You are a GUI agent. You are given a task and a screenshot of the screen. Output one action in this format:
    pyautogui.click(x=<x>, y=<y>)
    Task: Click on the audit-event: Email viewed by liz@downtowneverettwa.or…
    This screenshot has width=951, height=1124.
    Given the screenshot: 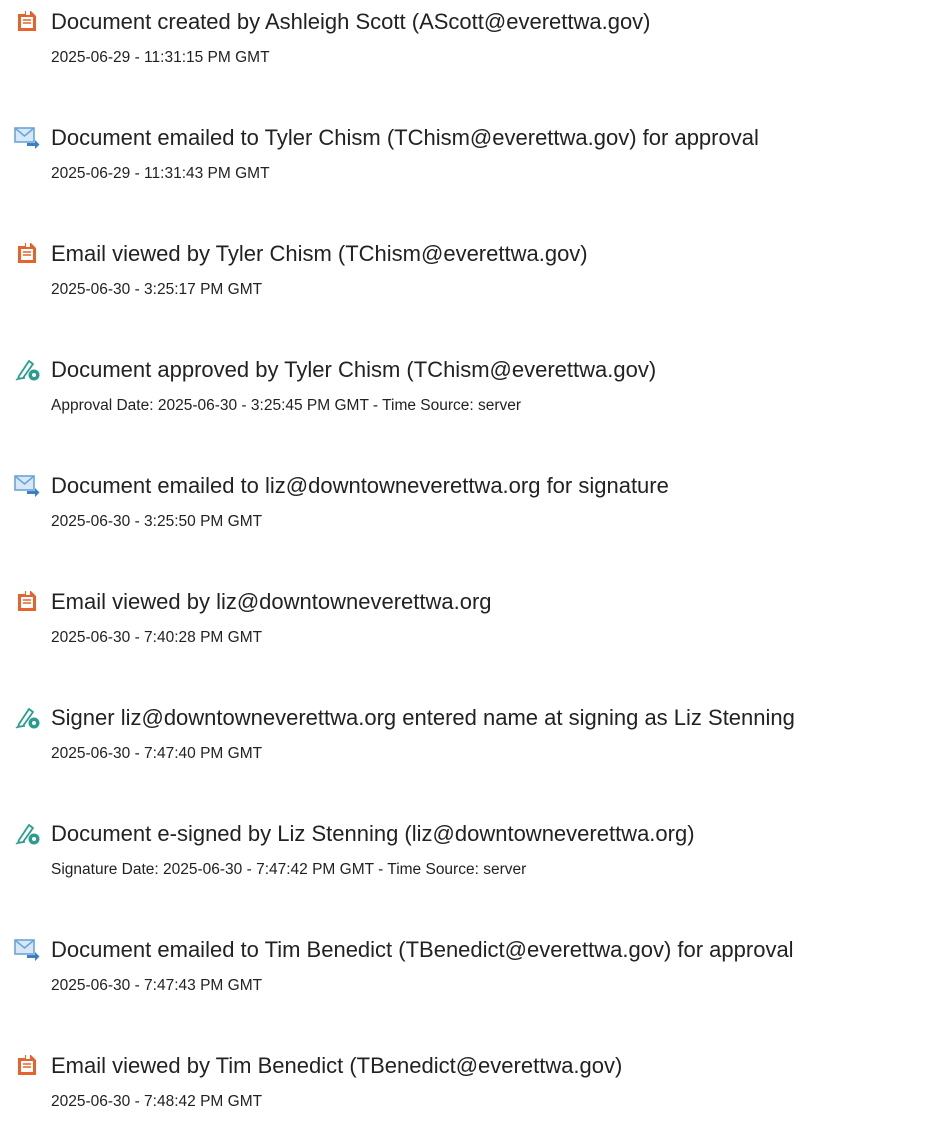 What is the action you would take?
    pyautogui.click(x=475, y=620)
    